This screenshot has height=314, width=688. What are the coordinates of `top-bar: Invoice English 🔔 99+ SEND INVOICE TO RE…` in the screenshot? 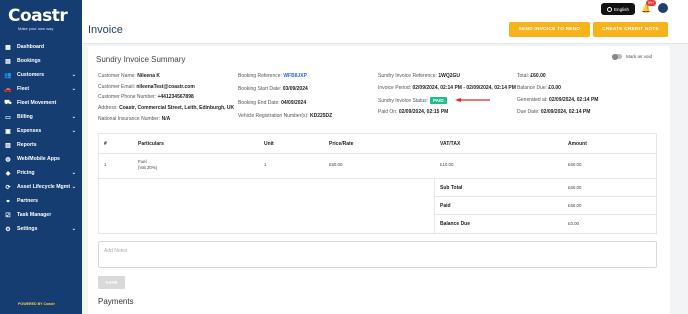 It's located at (385, 22).